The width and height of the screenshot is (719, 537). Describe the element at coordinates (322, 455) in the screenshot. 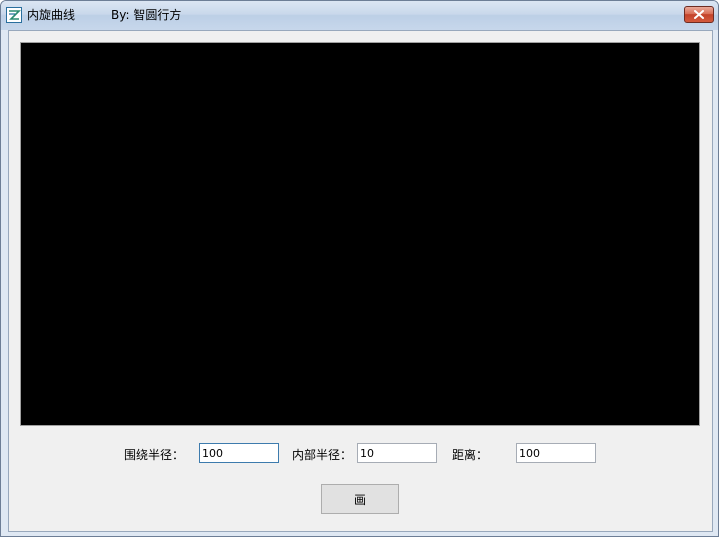

I see `inner-radius-label: 内部半径：` at that location.